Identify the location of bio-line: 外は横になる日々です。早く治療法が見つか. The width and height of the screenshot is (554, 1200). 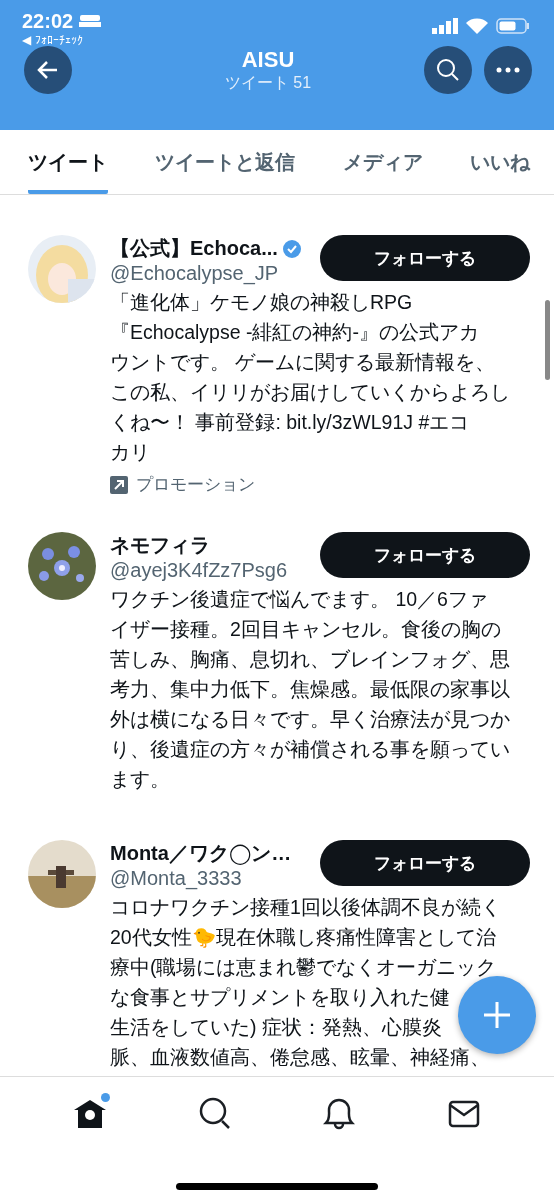
(310, 719).